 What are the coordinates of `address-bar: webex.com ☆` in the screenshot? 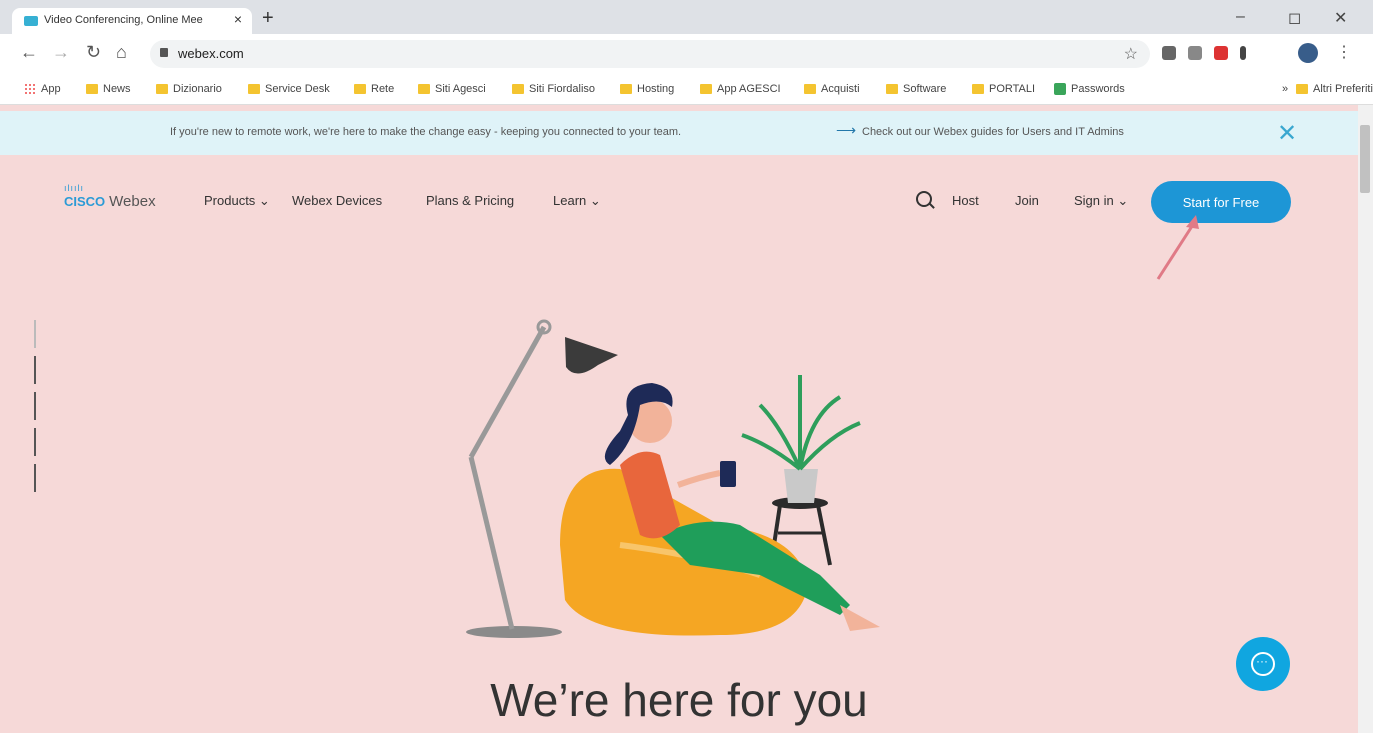 It's located at (650, 54).